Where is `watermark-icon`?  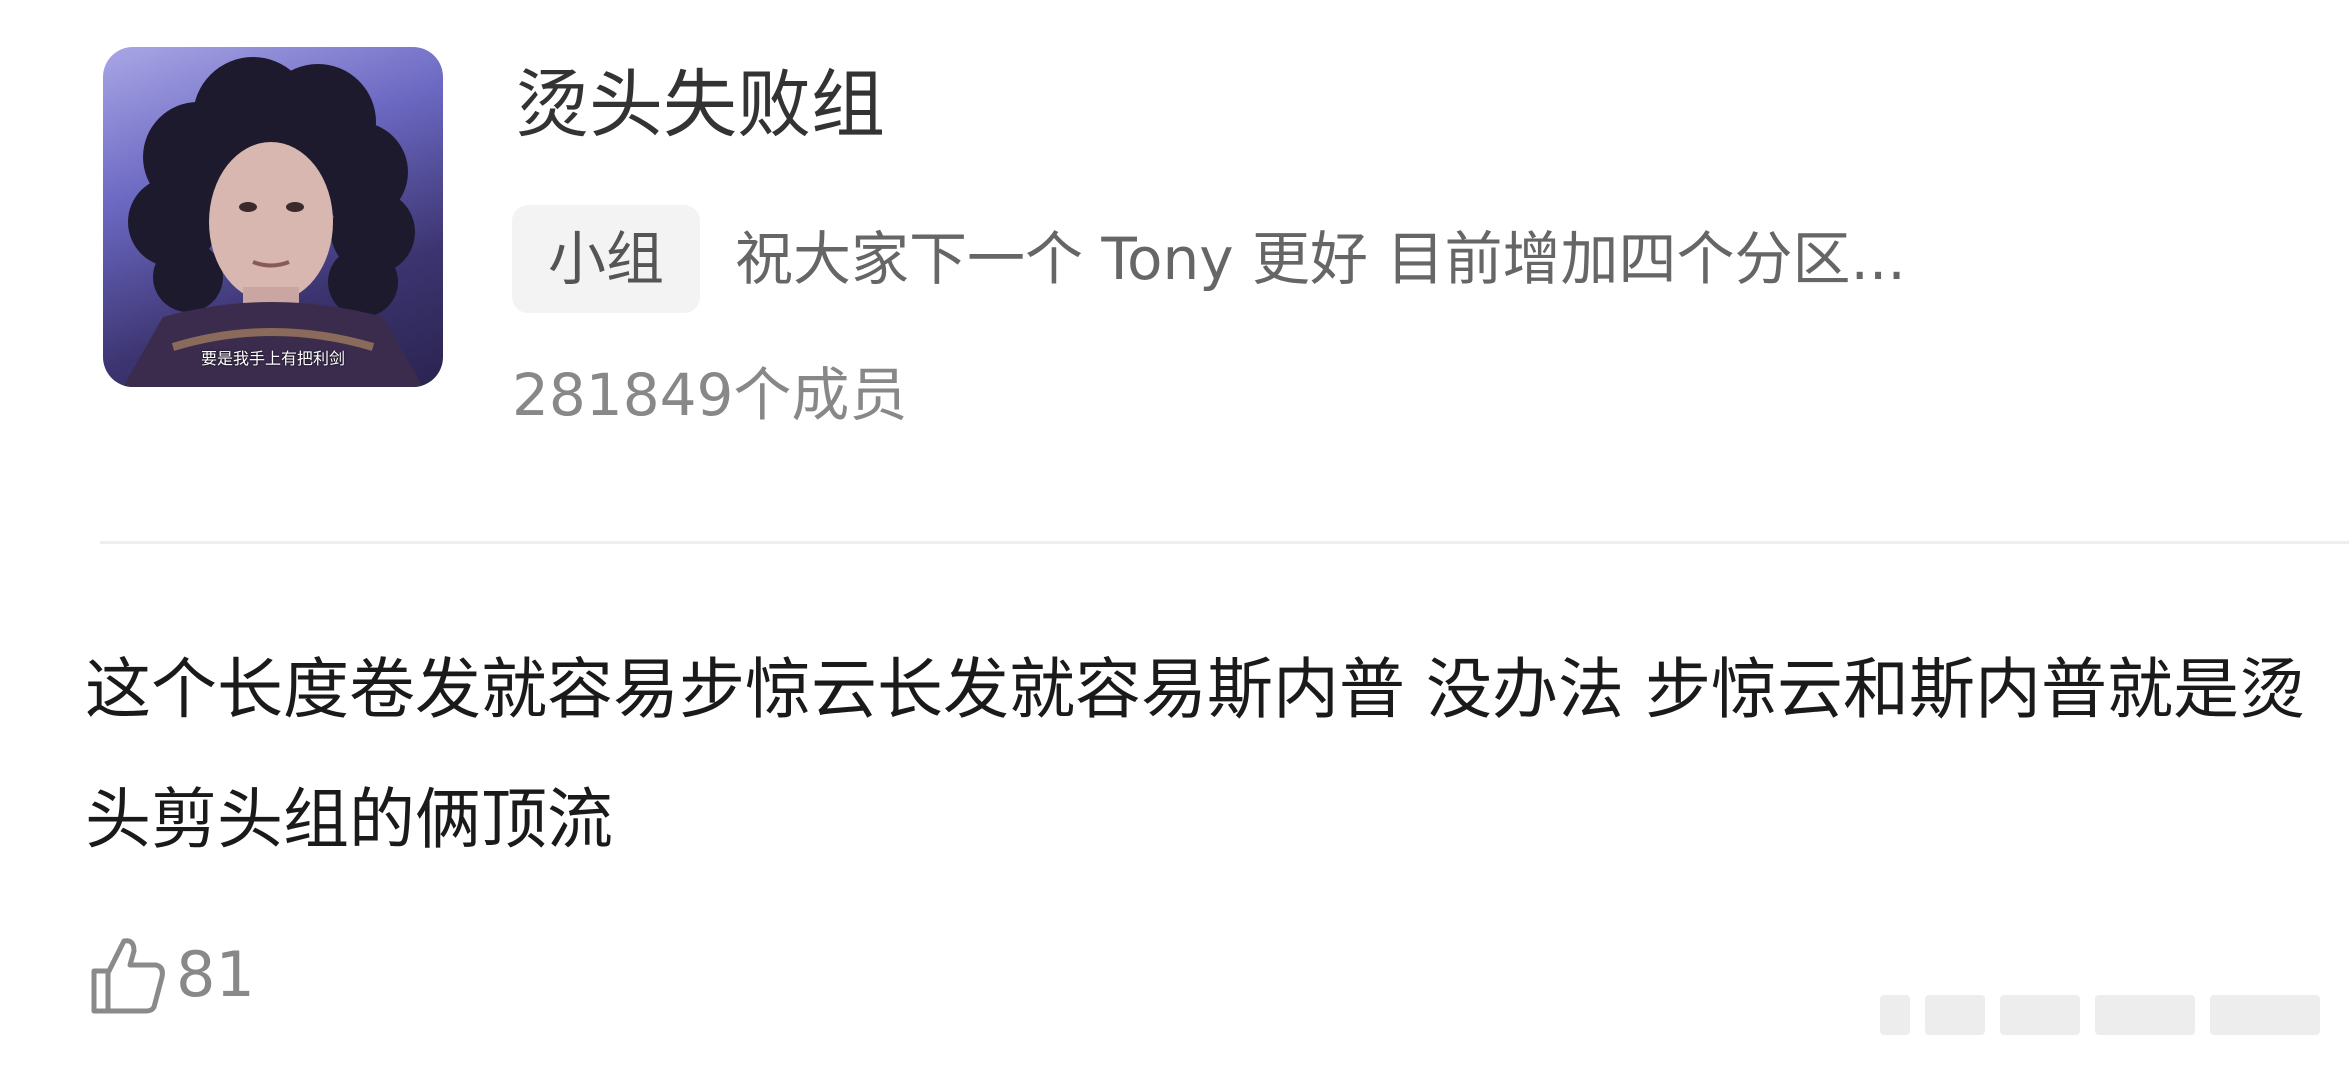 watermark-icon is located at coordinates (2100, 1015).